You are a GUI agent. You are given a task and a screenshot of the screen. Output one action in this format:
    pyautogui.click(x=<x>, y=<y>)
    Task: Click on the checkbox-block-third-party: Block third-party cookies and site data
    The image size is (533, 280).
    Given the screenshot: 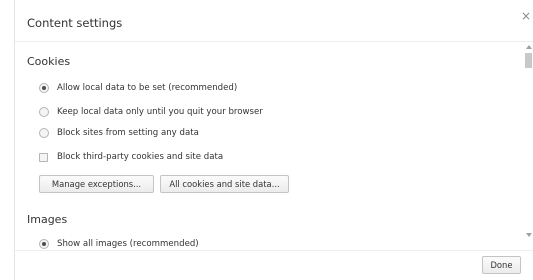 What is the action you would take?
    pyautogui.click(x=131, y=157)
    